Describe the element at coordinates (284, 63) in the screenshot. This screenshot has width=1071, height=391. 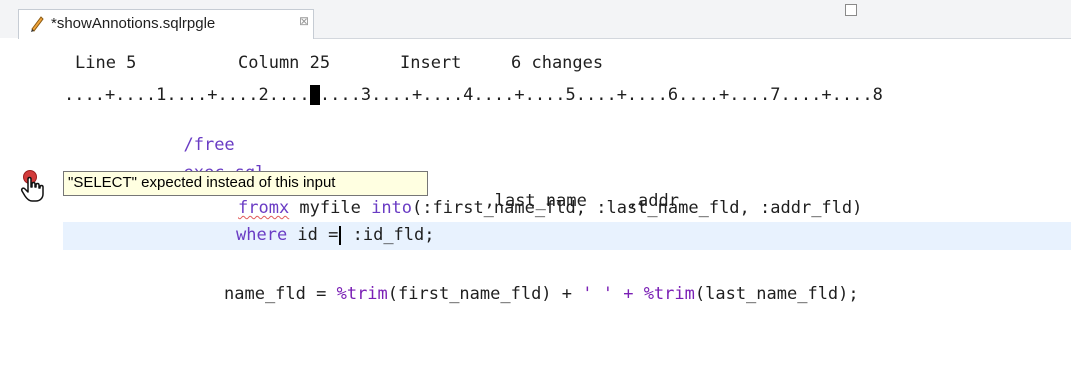
I see `status-column: Column 25` at that location.